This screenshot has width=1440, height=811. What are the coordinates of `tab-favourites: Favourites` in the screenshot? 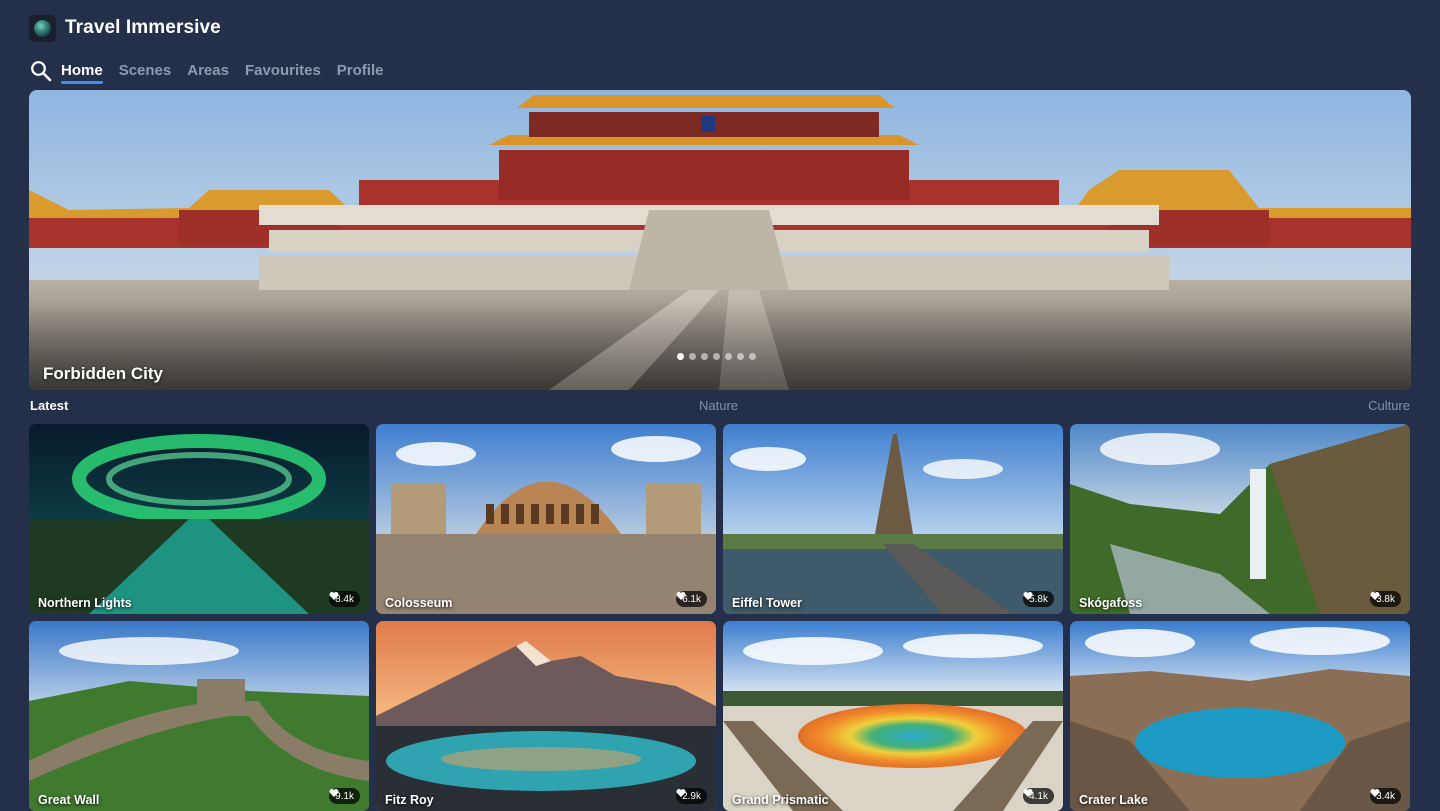 It's located at (283, 71).